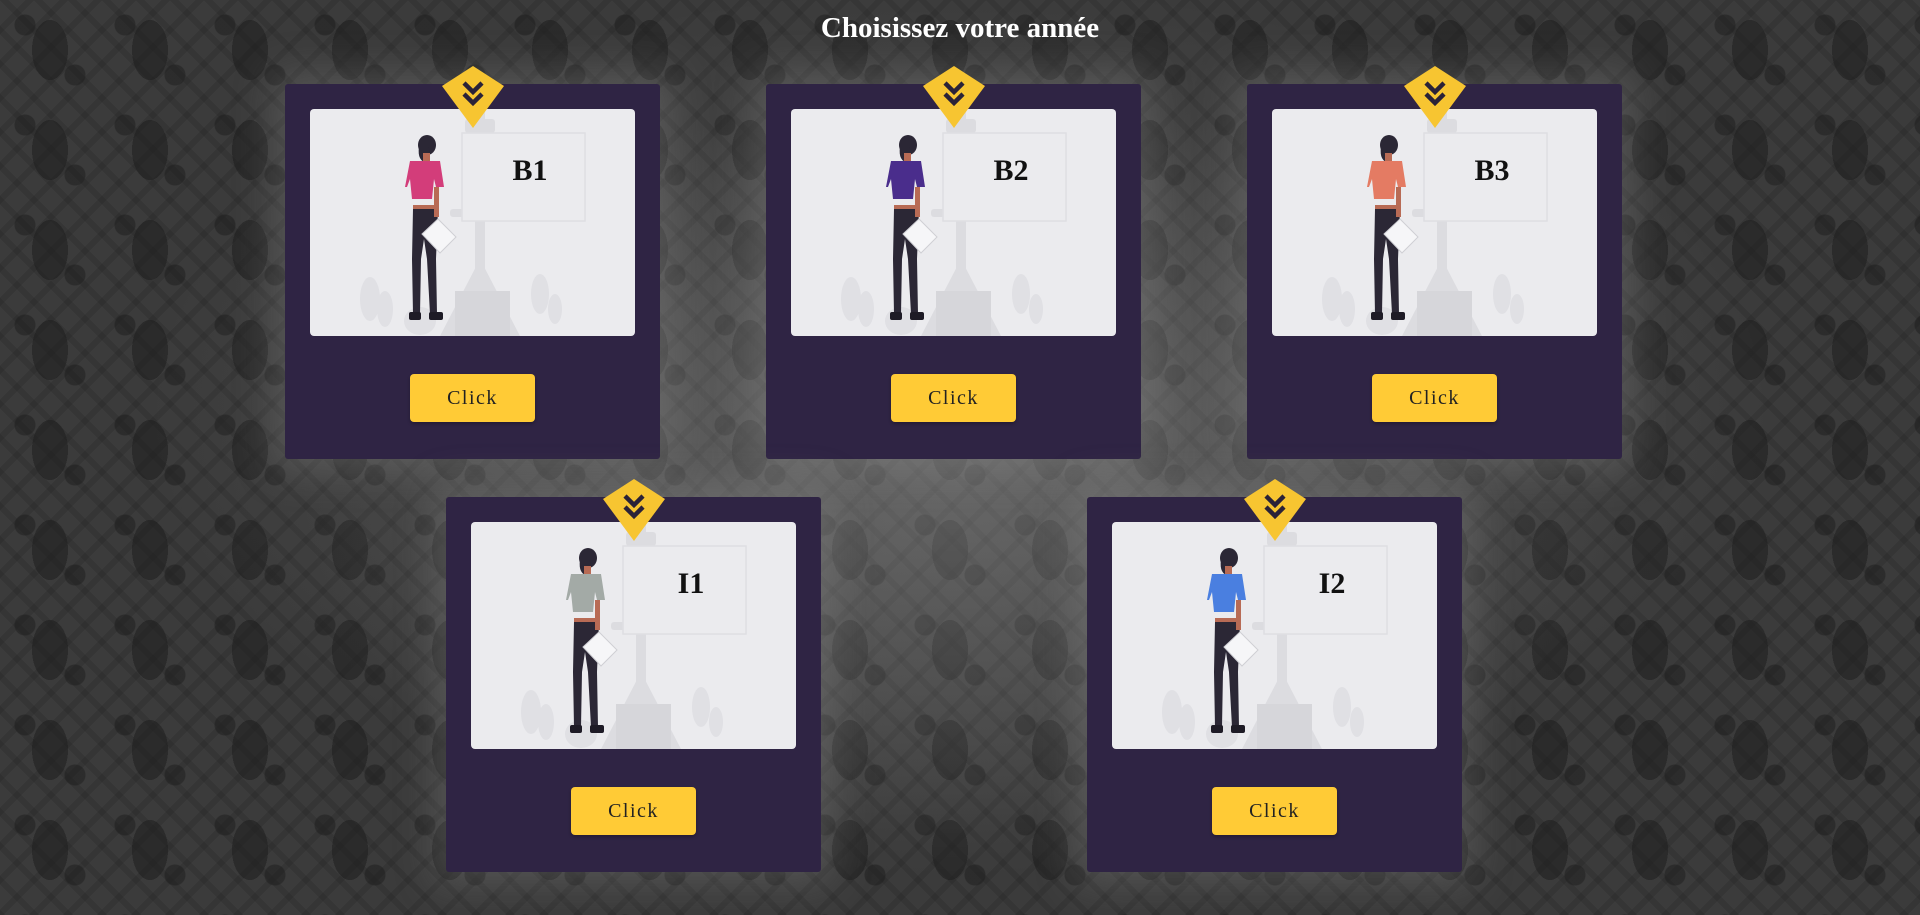 This screenshot has height=915, width=1920. What do you see at coordinates (1332, 583) in the screenshot?
I see `year-label: I2` at bounding box center [1332, 583].